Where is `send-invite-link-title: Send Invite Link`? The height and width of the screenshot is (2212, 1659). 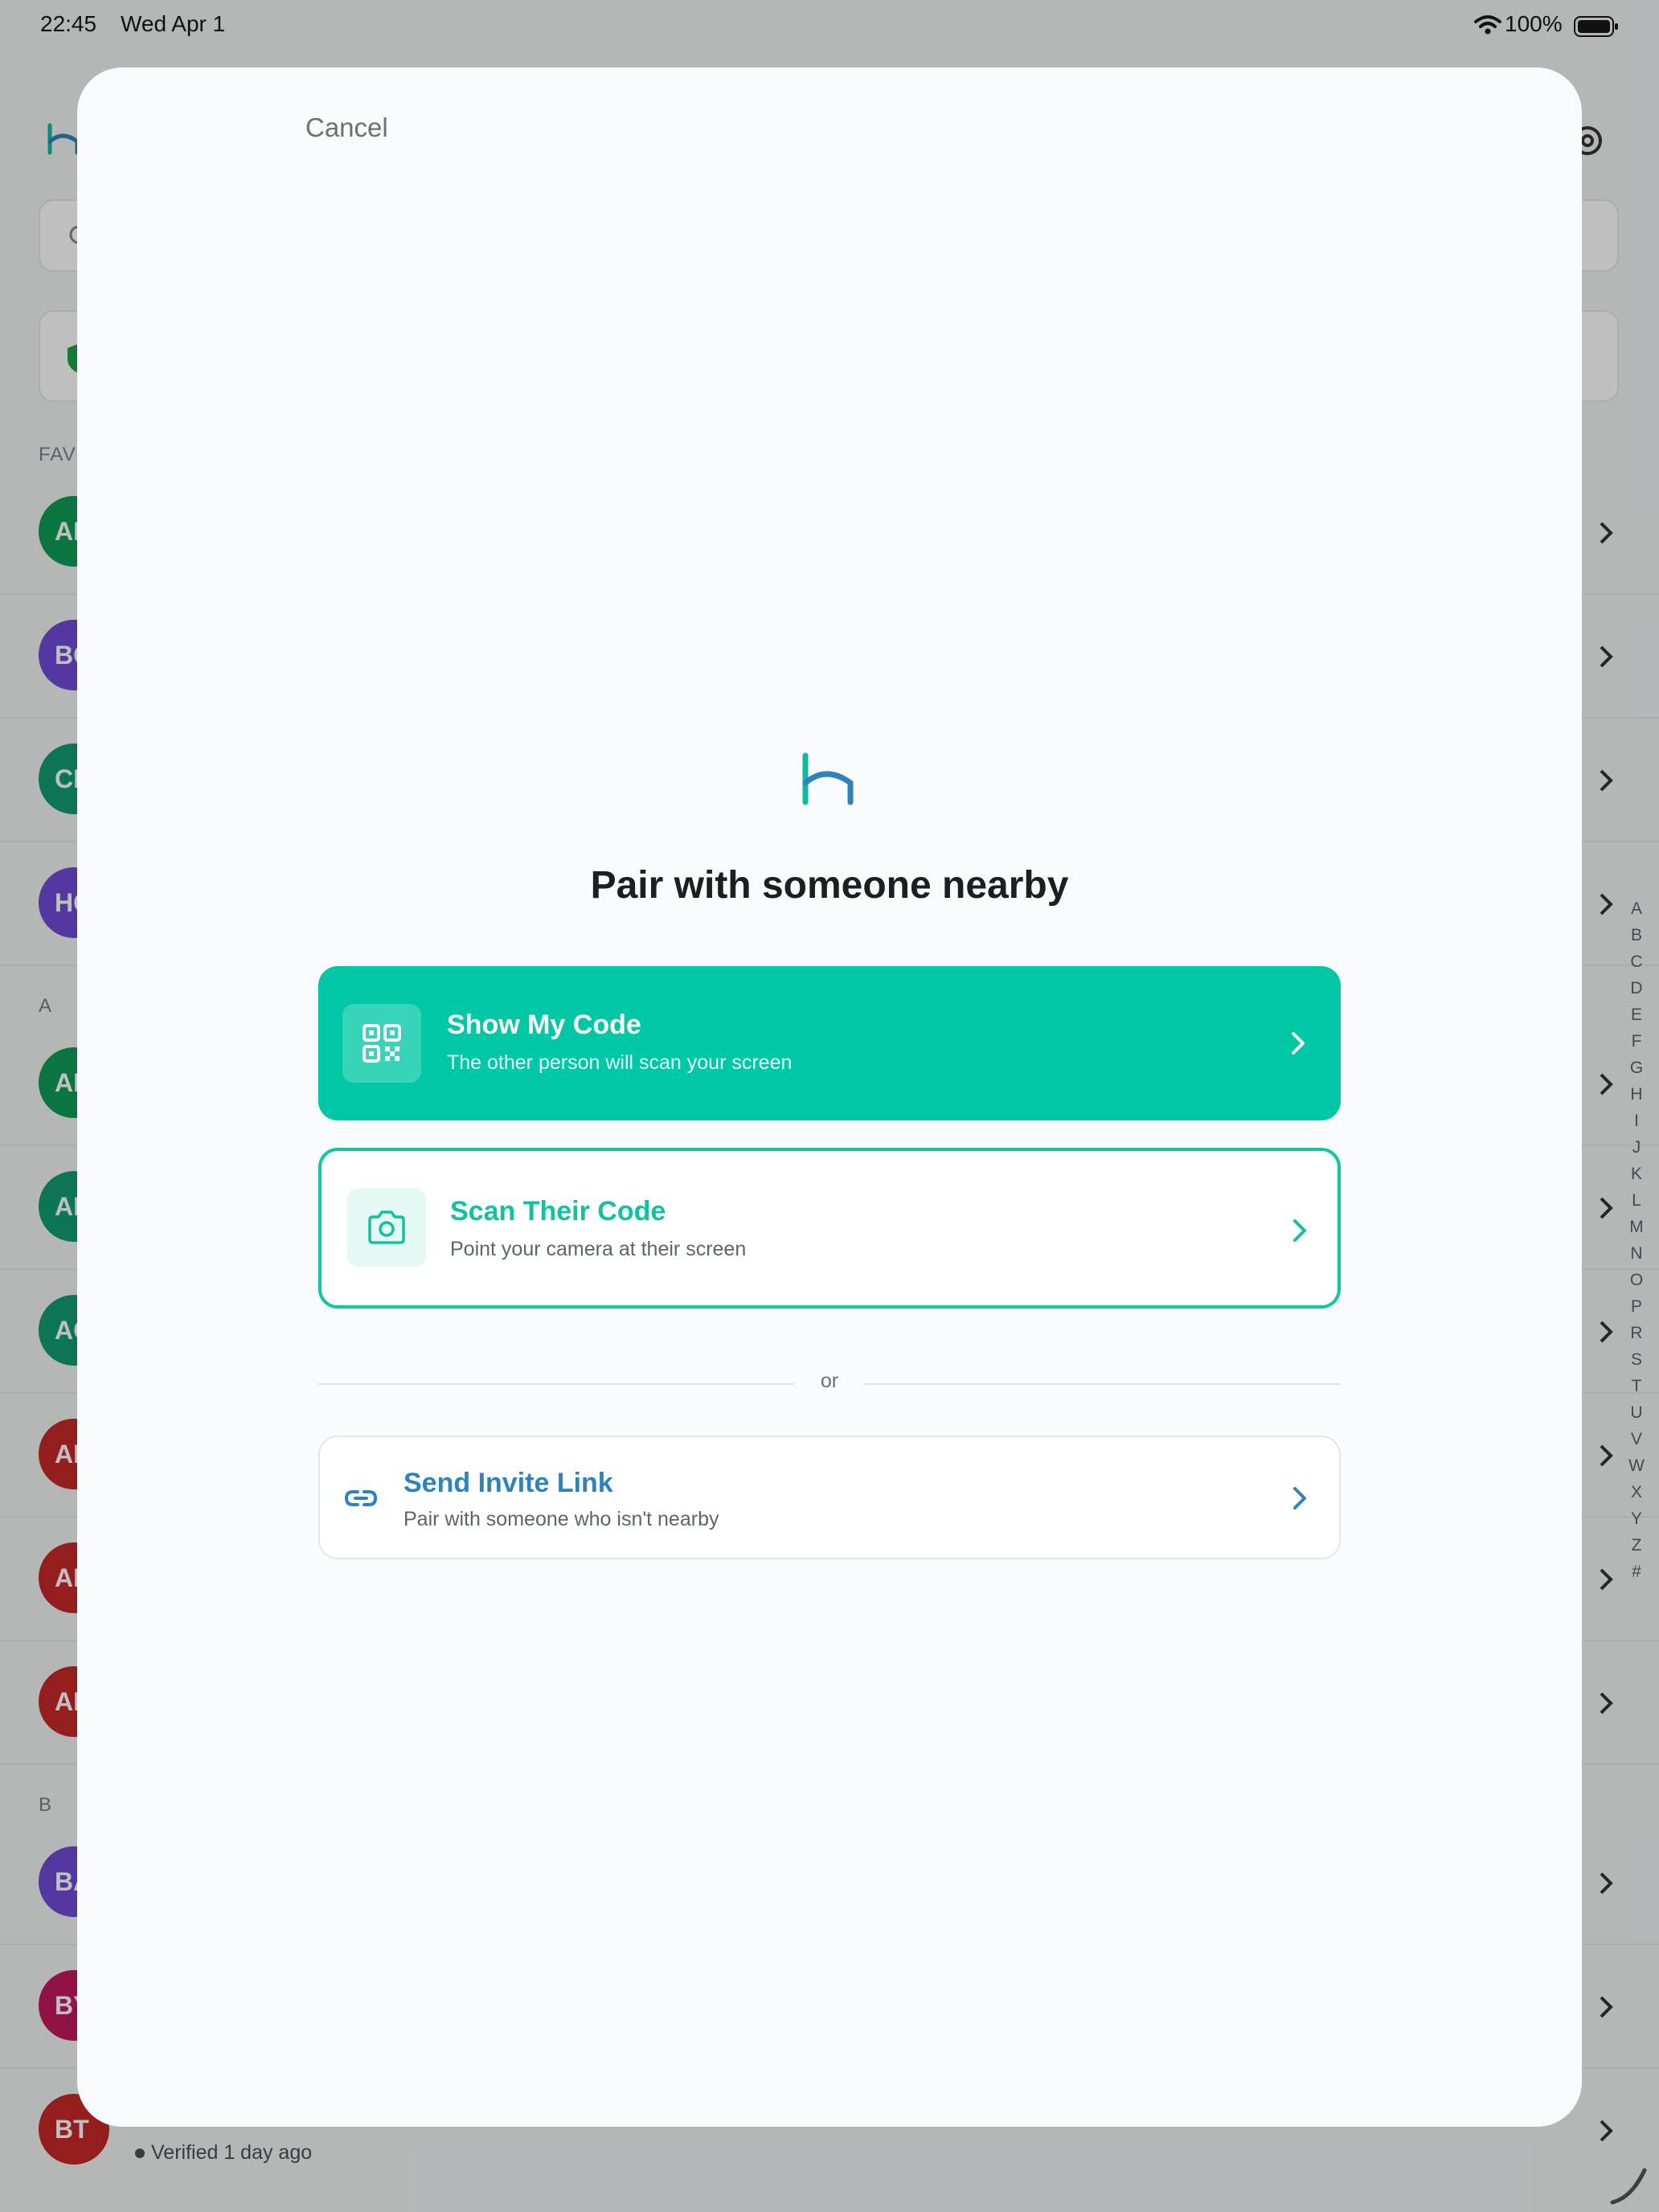
send-invite-link-title: Send Invite Link is located at coordinates (508, 1483).